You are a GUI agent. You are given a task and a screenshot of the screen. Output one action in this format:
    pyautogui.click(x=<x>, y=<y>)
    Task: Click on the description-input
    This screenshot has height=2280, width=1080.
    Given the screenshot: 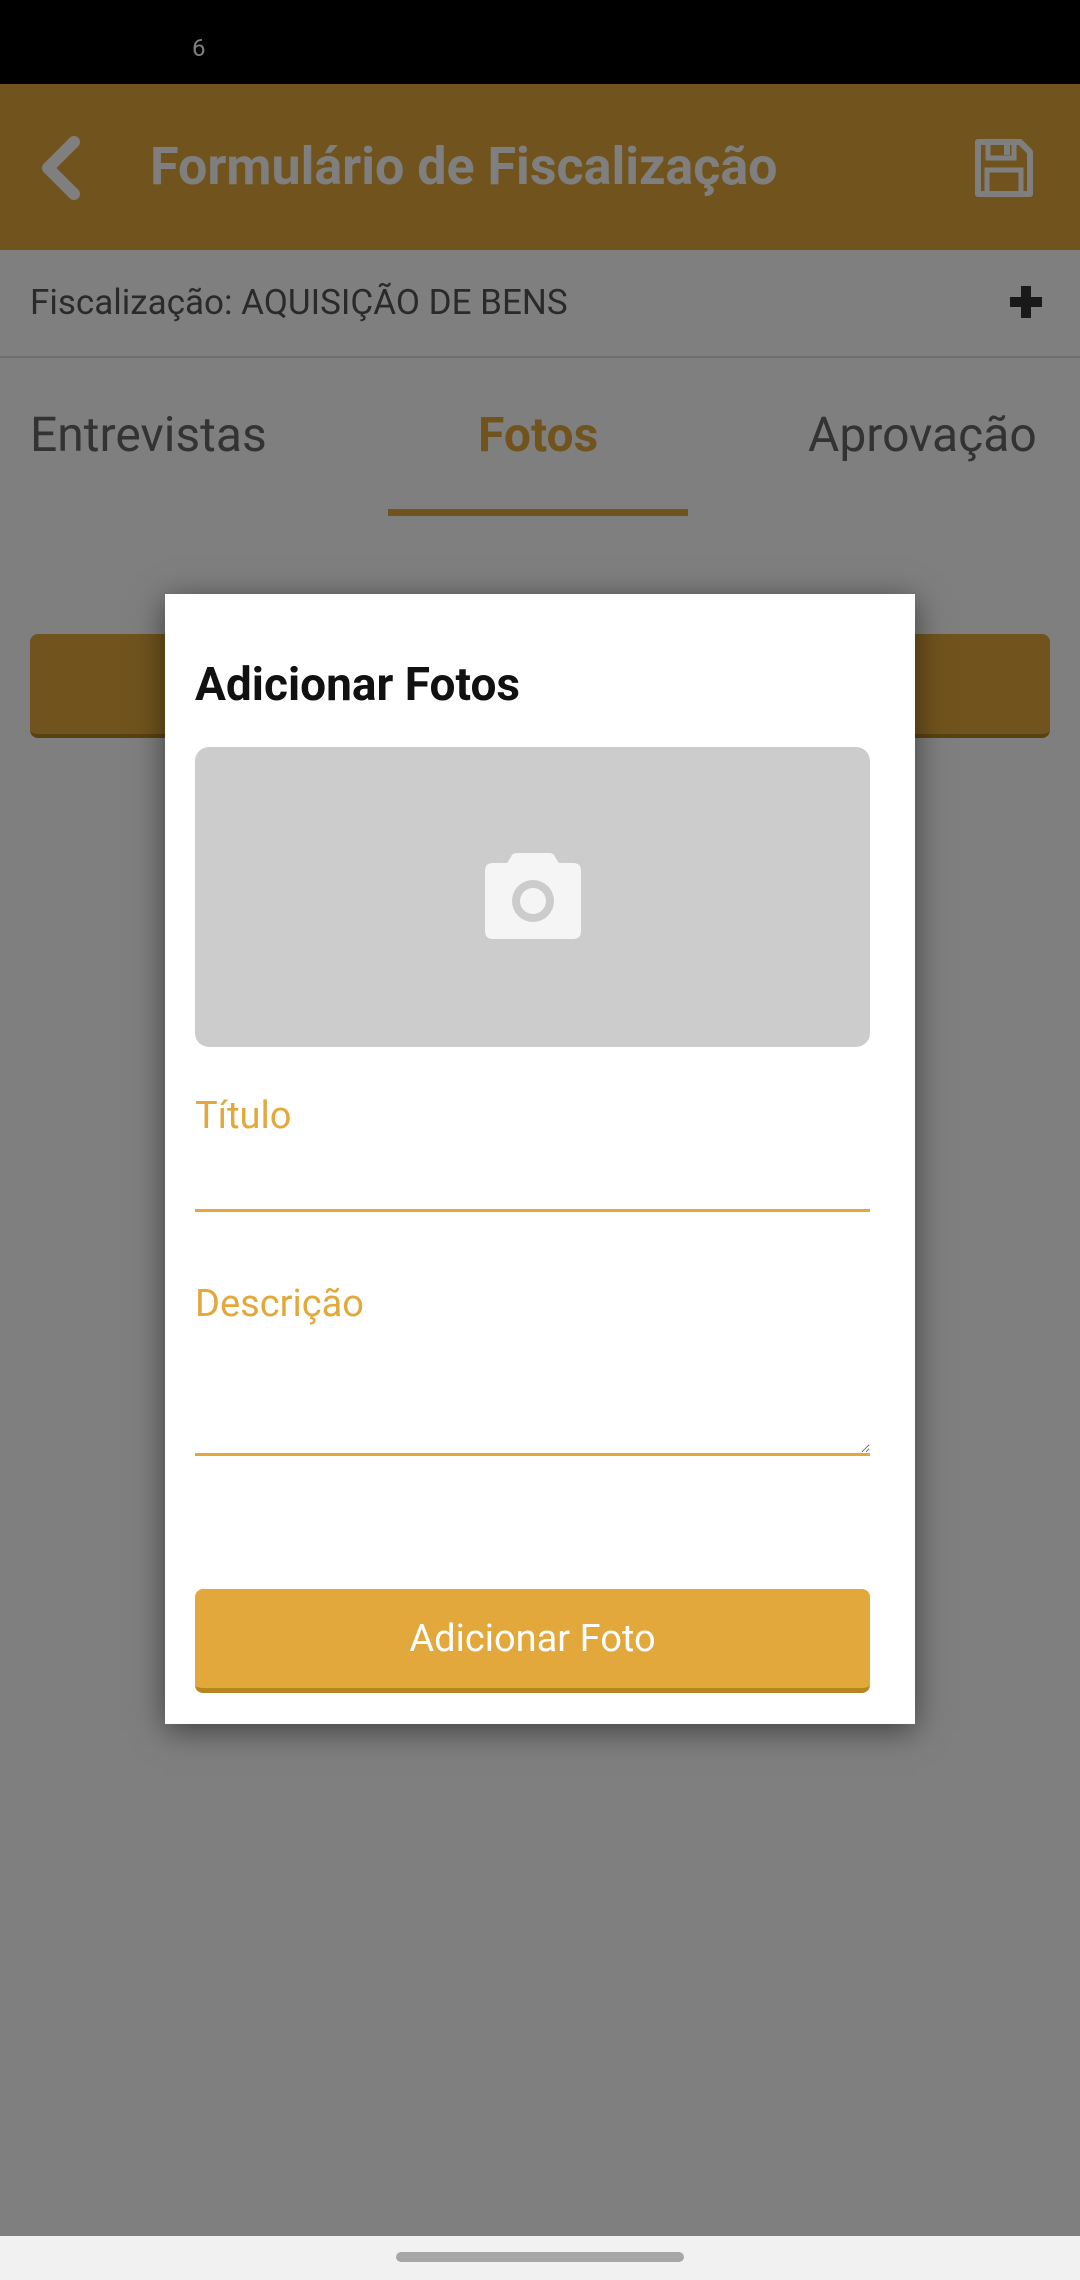 What is the action you would take?
    pyautogui.click(x=532, y=1399)
    